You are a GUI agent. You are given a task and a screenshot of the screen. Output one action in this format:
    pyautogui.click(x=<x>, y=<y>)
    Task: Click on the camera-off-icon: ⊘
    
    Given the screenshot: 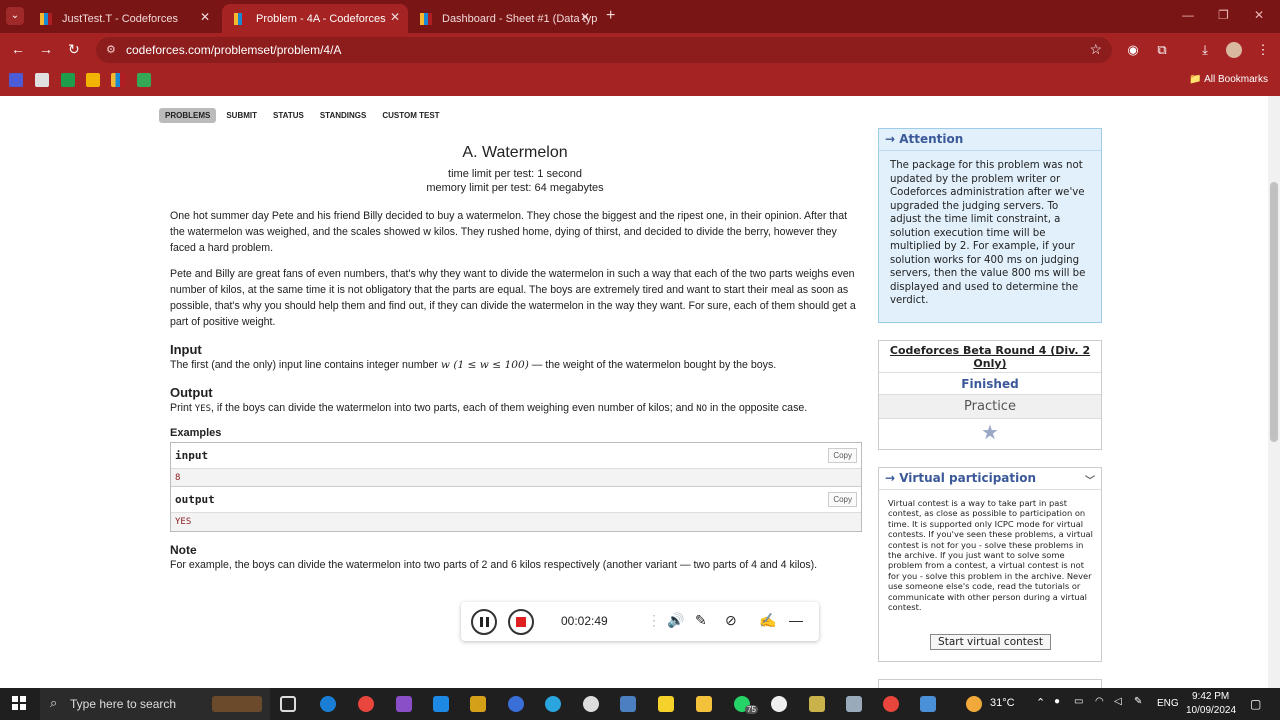 What is the action you would take?
    pyautogui.click(x=731, y=620)
    